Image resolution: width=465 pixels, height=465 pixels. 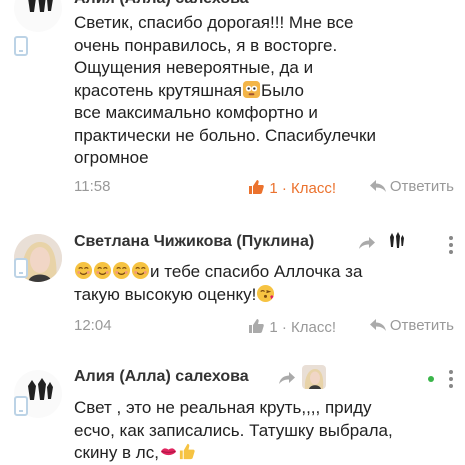 What do you see at coordinates (431, 379) in the screenshot?
I see `online-status-indicator` at bounding box center [431, 379].